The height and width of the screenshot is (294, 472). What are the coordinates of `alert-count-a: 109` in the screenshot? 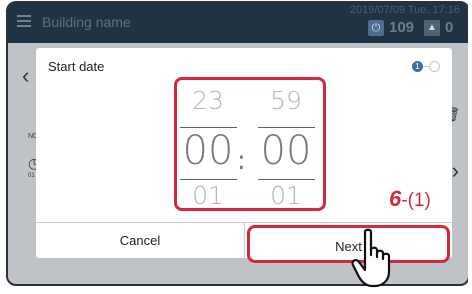 It's located at (402, 27).